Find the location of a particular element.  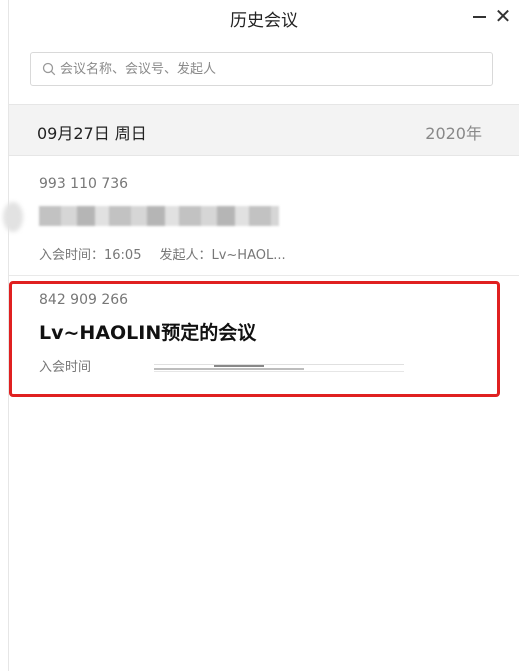

title-bar: 历史会议 ✕ is located at coordinates (264, 18).